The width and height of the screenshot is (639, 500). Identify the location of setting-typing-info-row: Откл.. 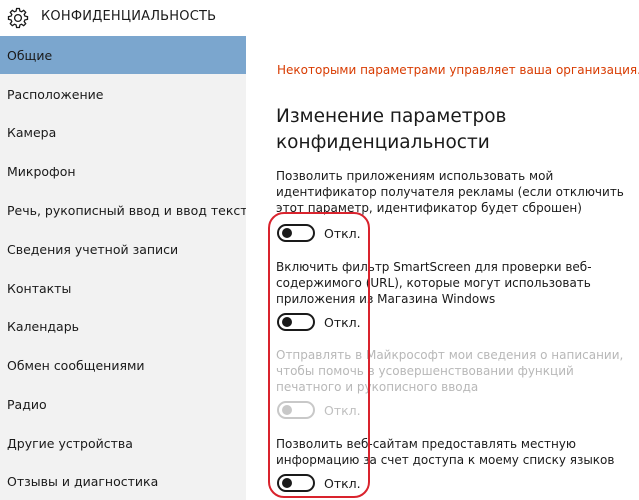
(319, 410).